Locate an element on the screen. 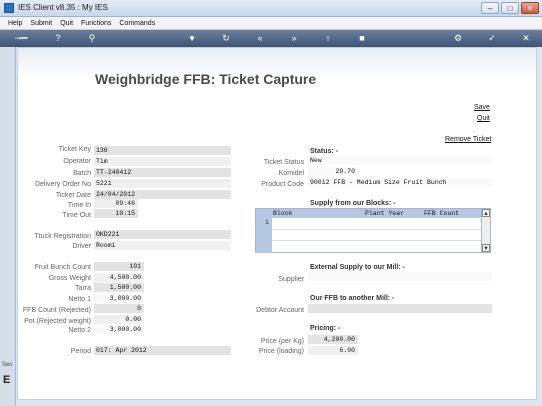 The height and width of the screenshot is (406, 542). stop-icon: ■ is located at coordinates (362, 38).